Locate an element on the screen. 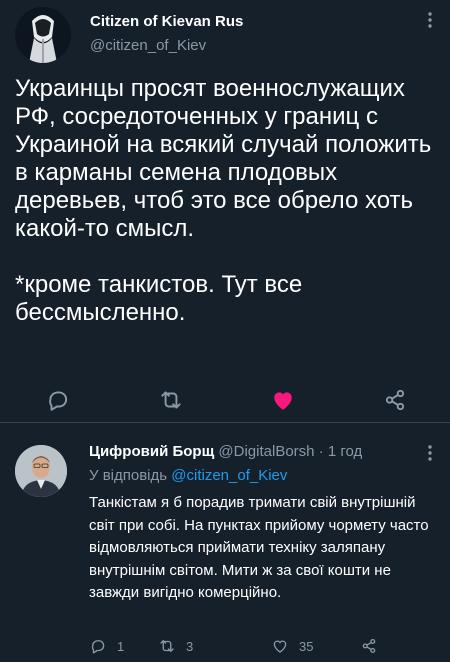 This screenshot has width=450, height=662. reply-header: Цифровий Борщ @DigitalBorsh · 1 год is located at coordinates (225, 451).